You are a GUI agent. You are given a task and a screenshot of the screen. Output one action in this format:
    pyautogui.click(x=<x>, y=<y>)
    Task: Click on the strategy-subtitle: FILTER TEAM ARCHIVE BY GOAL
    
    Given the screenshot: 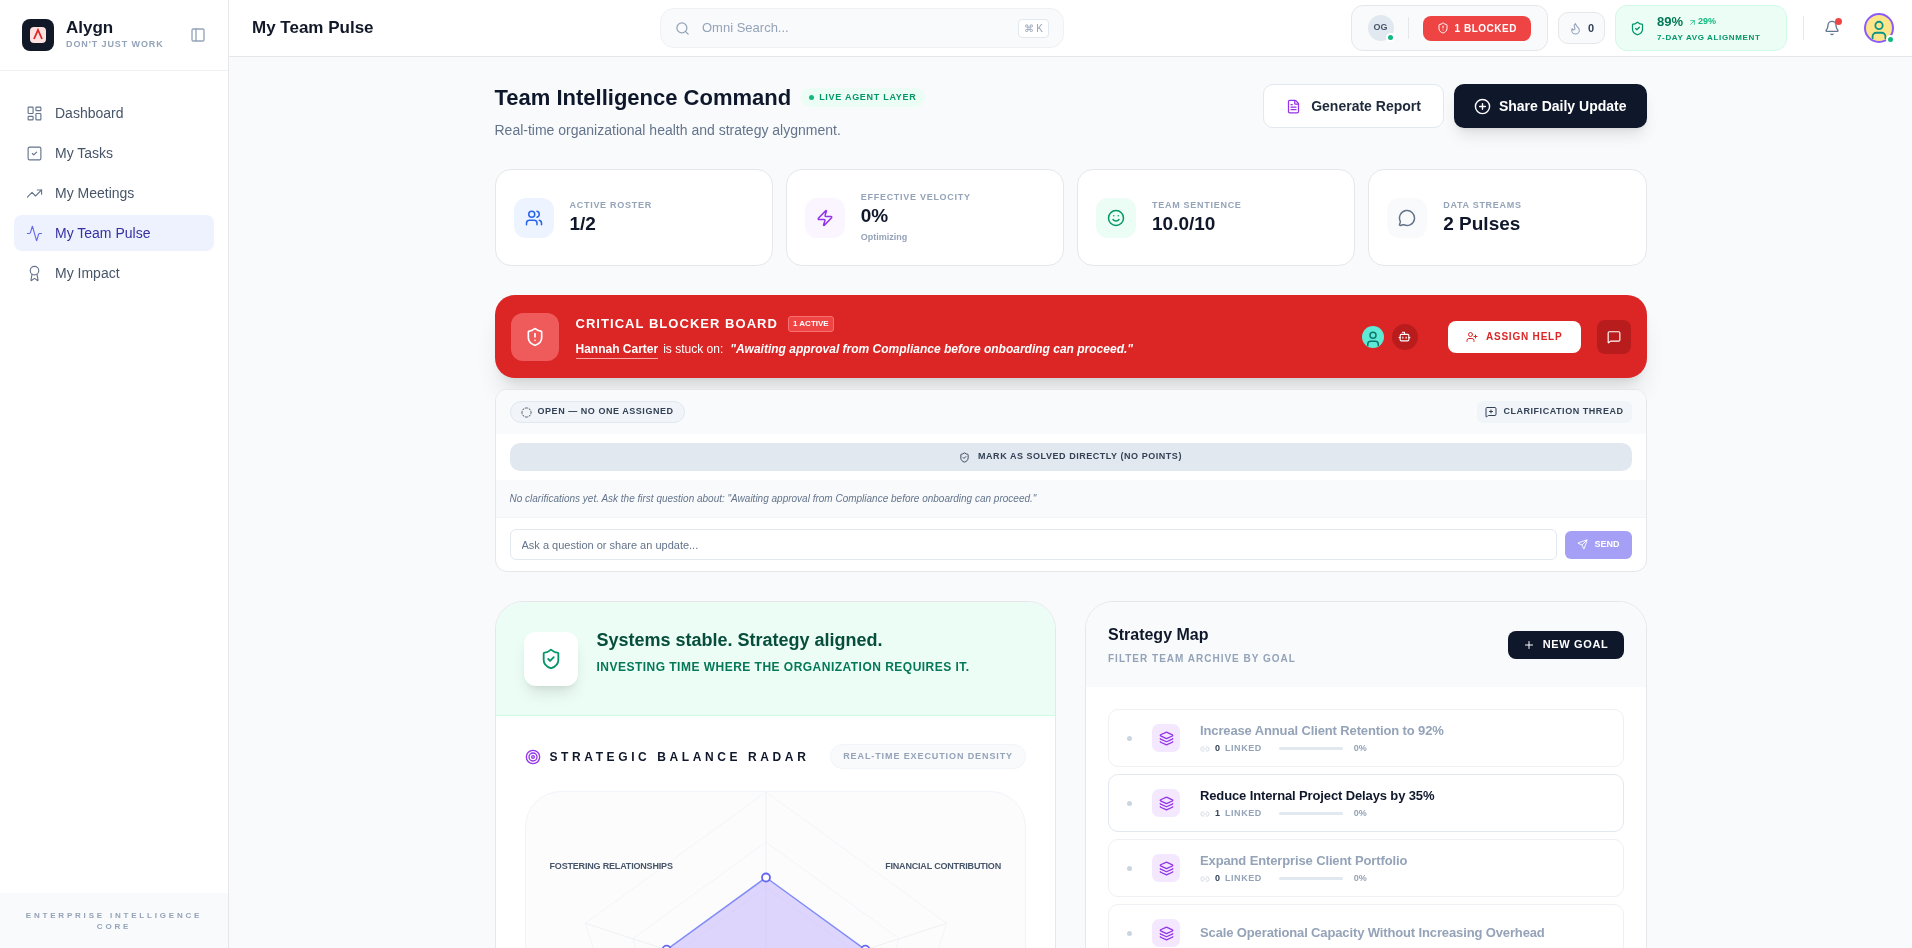 What is the action you would take?
    pyautogui.click(x=1202, y=659)
    